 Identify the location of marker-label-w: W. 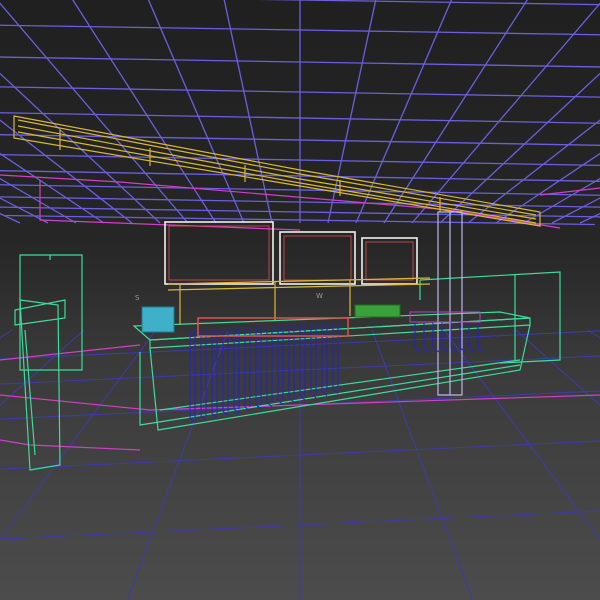
(319, 296).